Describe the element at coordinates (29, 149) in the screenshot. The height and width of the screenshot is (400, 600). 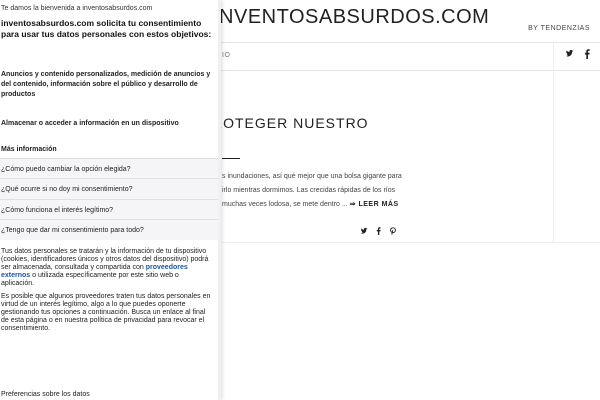
I see `more-info-heading: Más información` at that location.